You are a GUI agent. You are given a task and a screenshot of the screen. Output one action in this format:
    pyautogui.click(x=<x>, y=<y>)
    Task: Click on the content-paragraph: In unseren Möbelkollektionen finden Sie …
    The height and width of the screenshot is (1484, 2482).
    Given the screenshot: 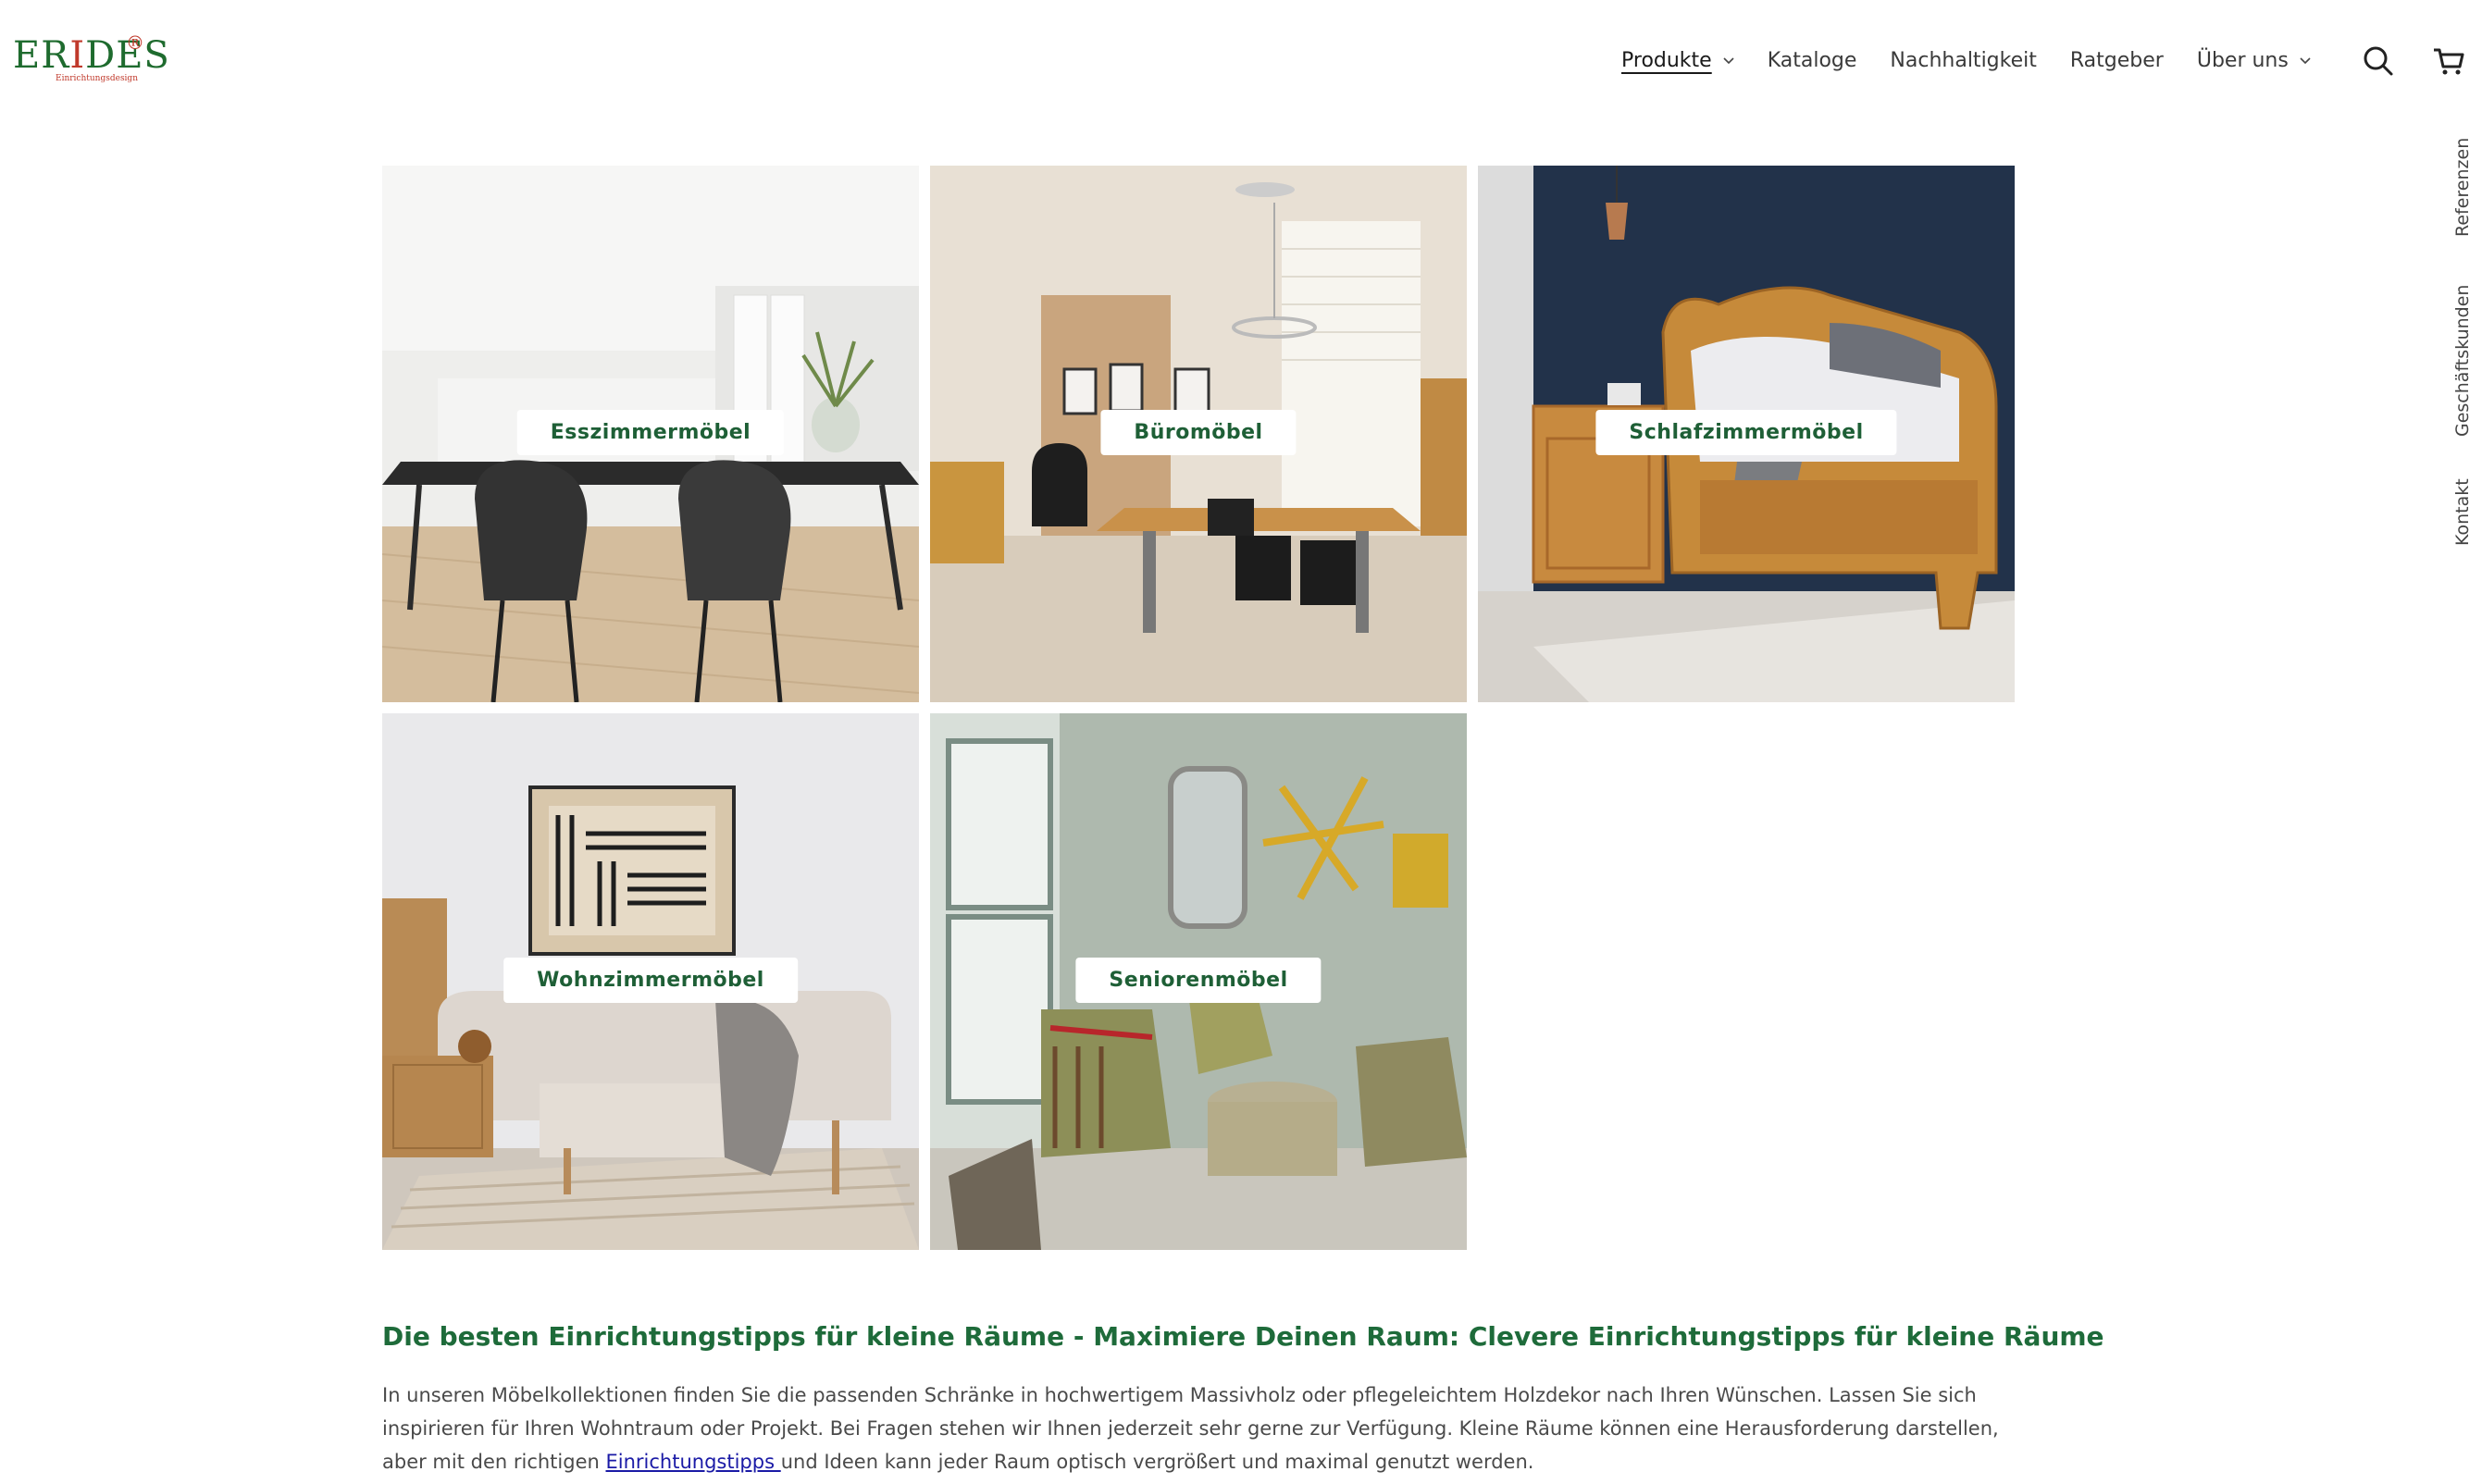 What is the action you would take?
    pyautogui.click(x=1196, y=1428)
    